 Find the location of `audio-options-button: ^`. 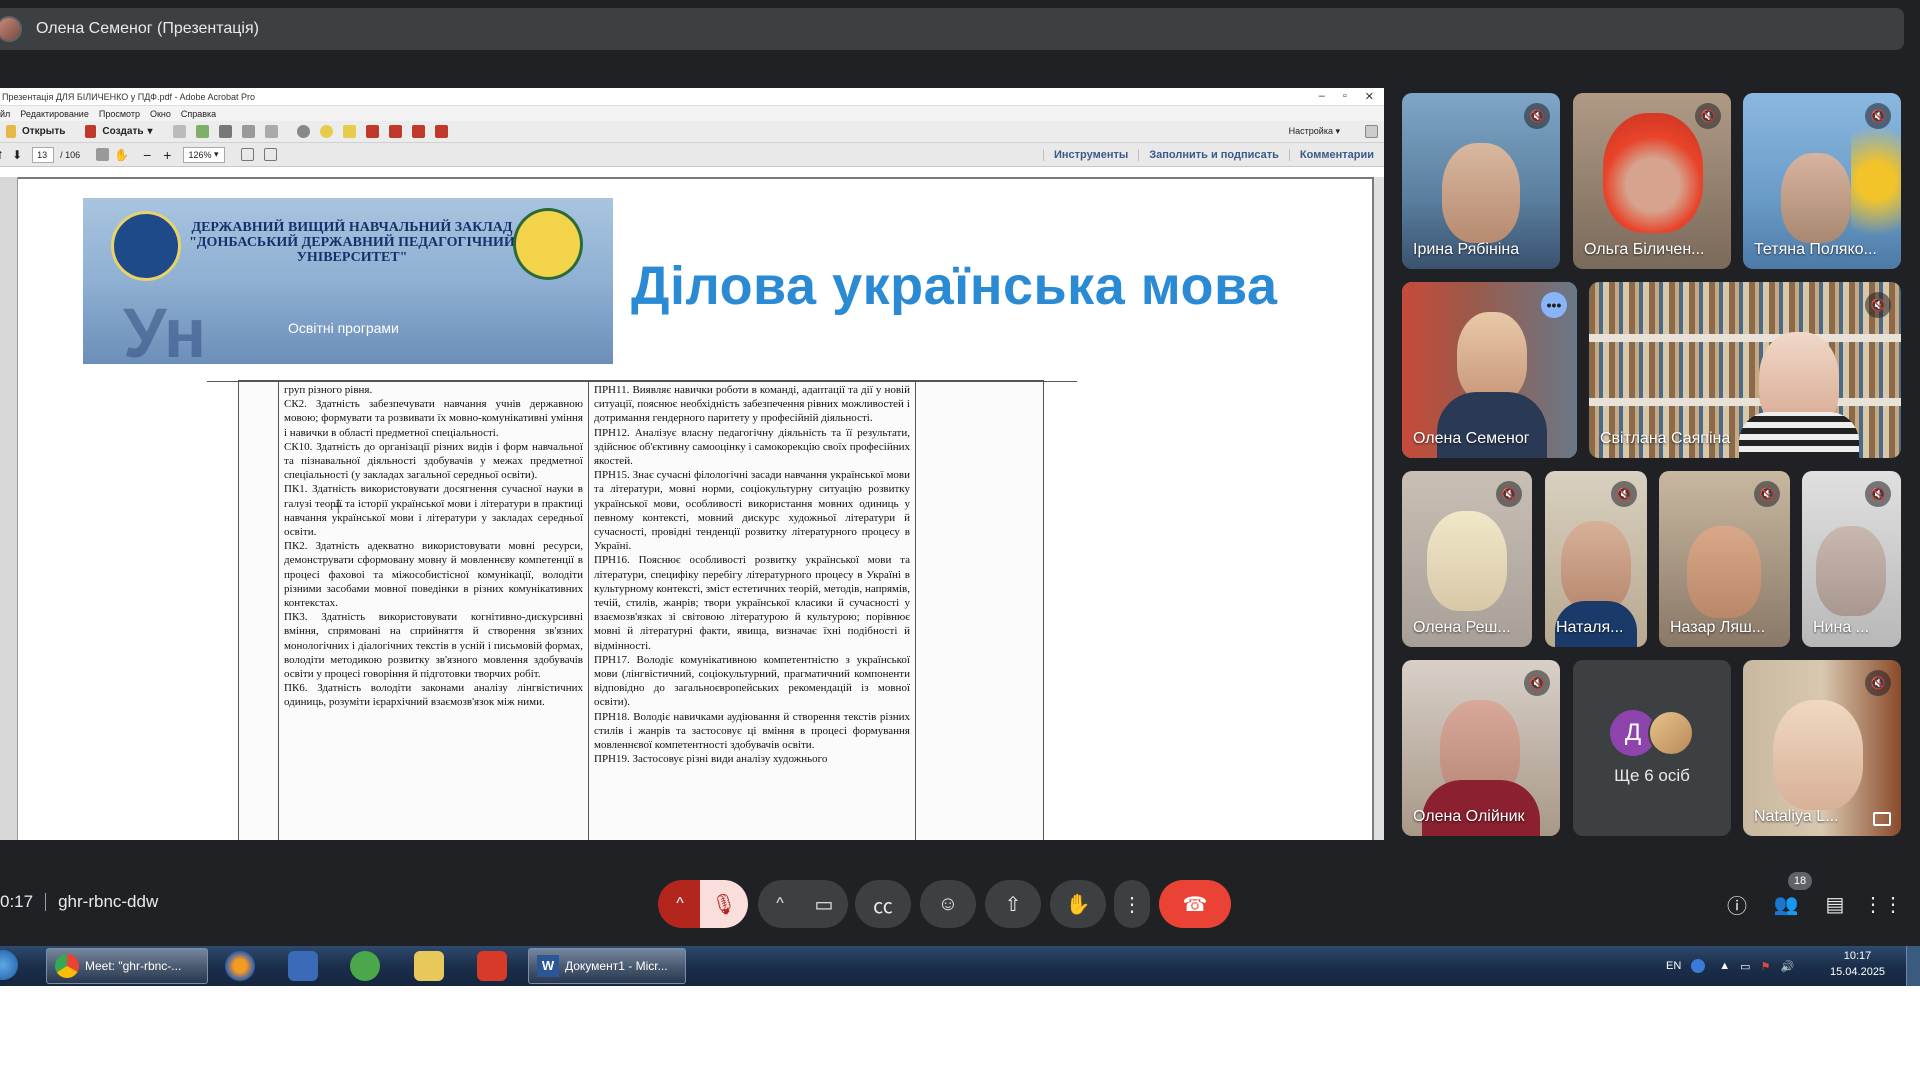

audio-options-button: ^ is located at coordinates (680, 904).